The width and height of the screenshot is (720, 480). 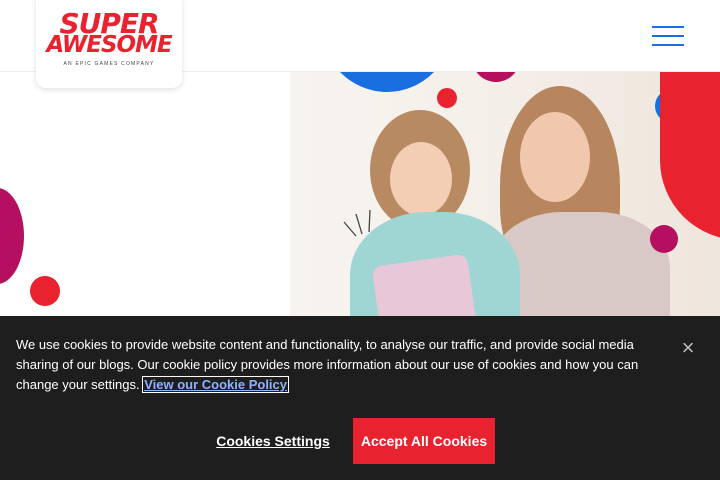 What do you see at coordinates (421, 179) in the screenshot?
I see `girl-face` at bounding box center [421, 179].